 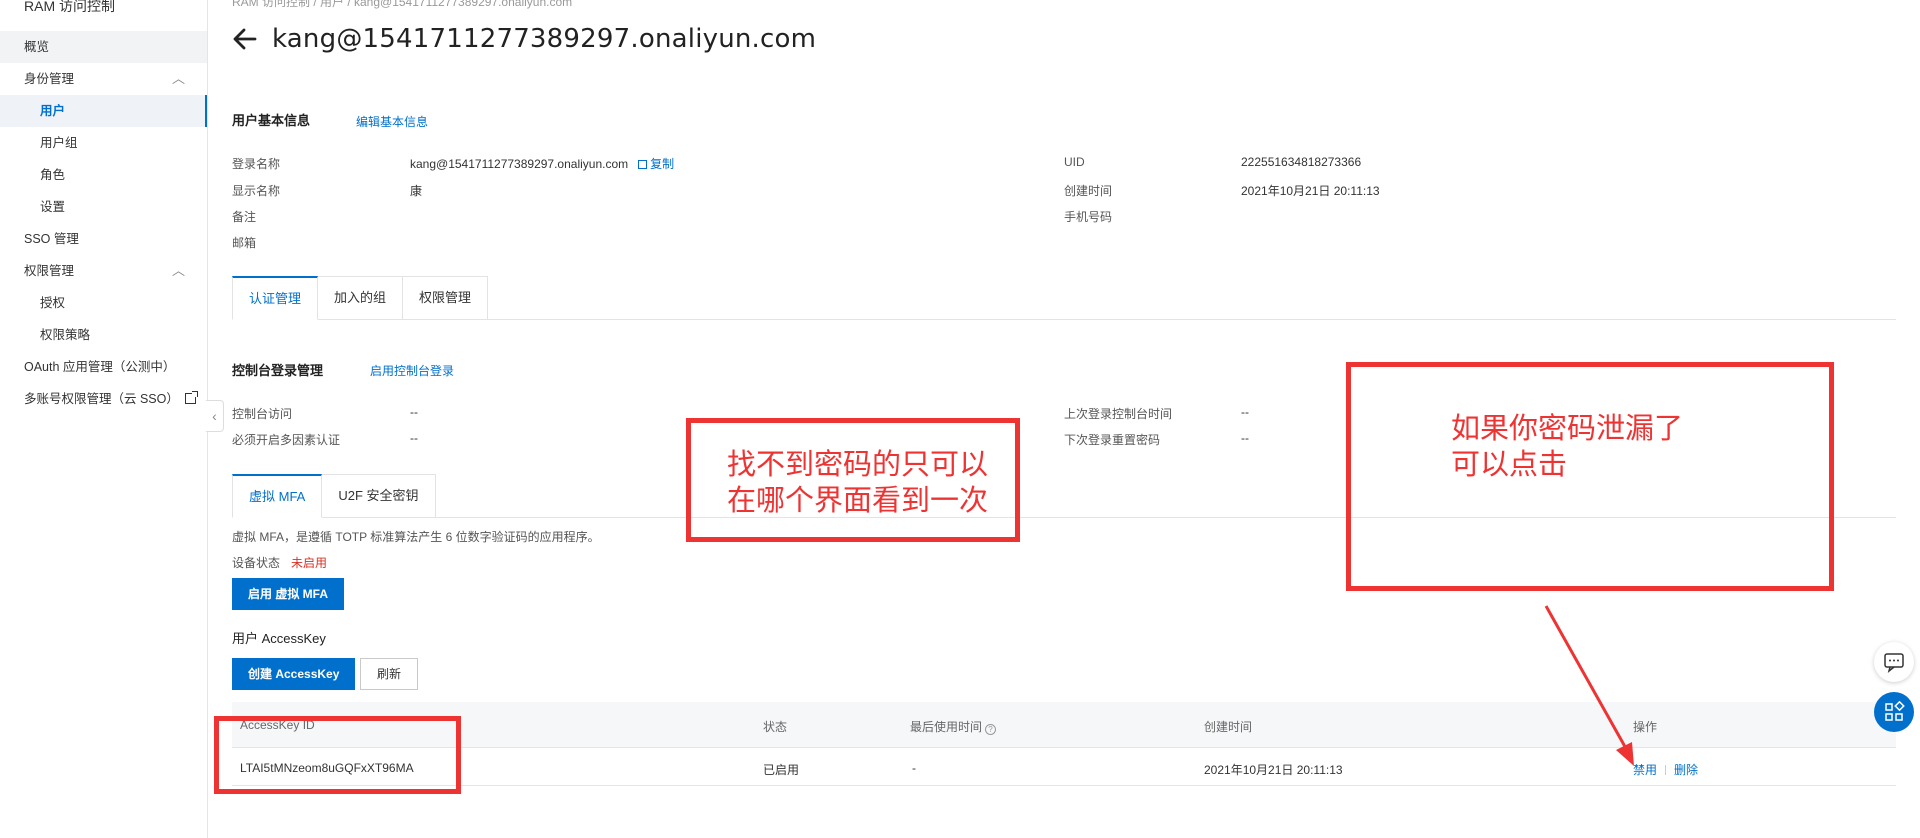 What do you see at coordinates (103, 175) in the screenshot?
I see `sidebar-item-roles: 角色` at bounding box center [103, 175].